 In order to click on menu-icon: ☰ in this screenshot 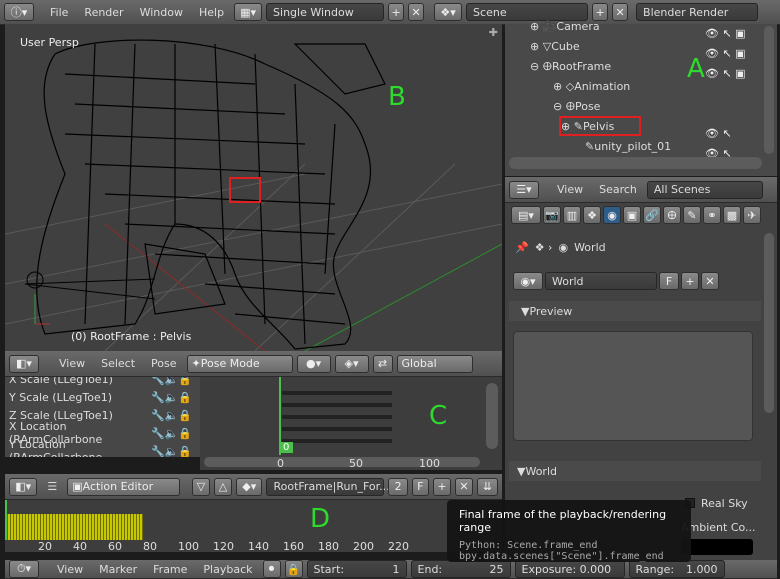, I will do `click(52, 486)`.